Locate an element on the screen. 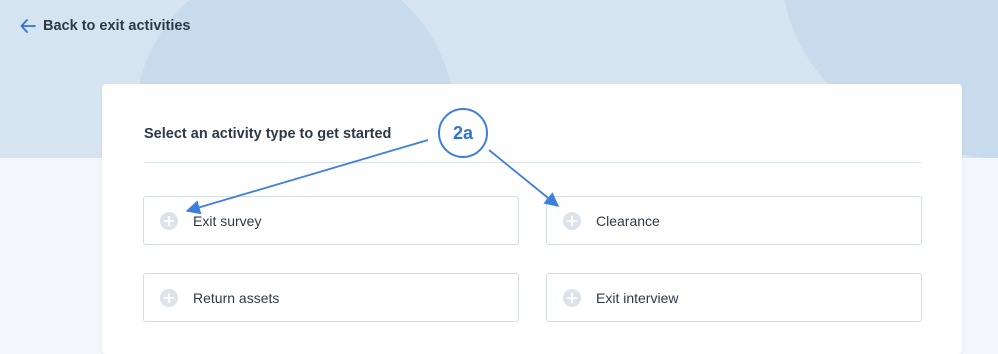 This screenshot has width=998, height=354. activity-option-label: Return assets is located at coordinates (236, 297).